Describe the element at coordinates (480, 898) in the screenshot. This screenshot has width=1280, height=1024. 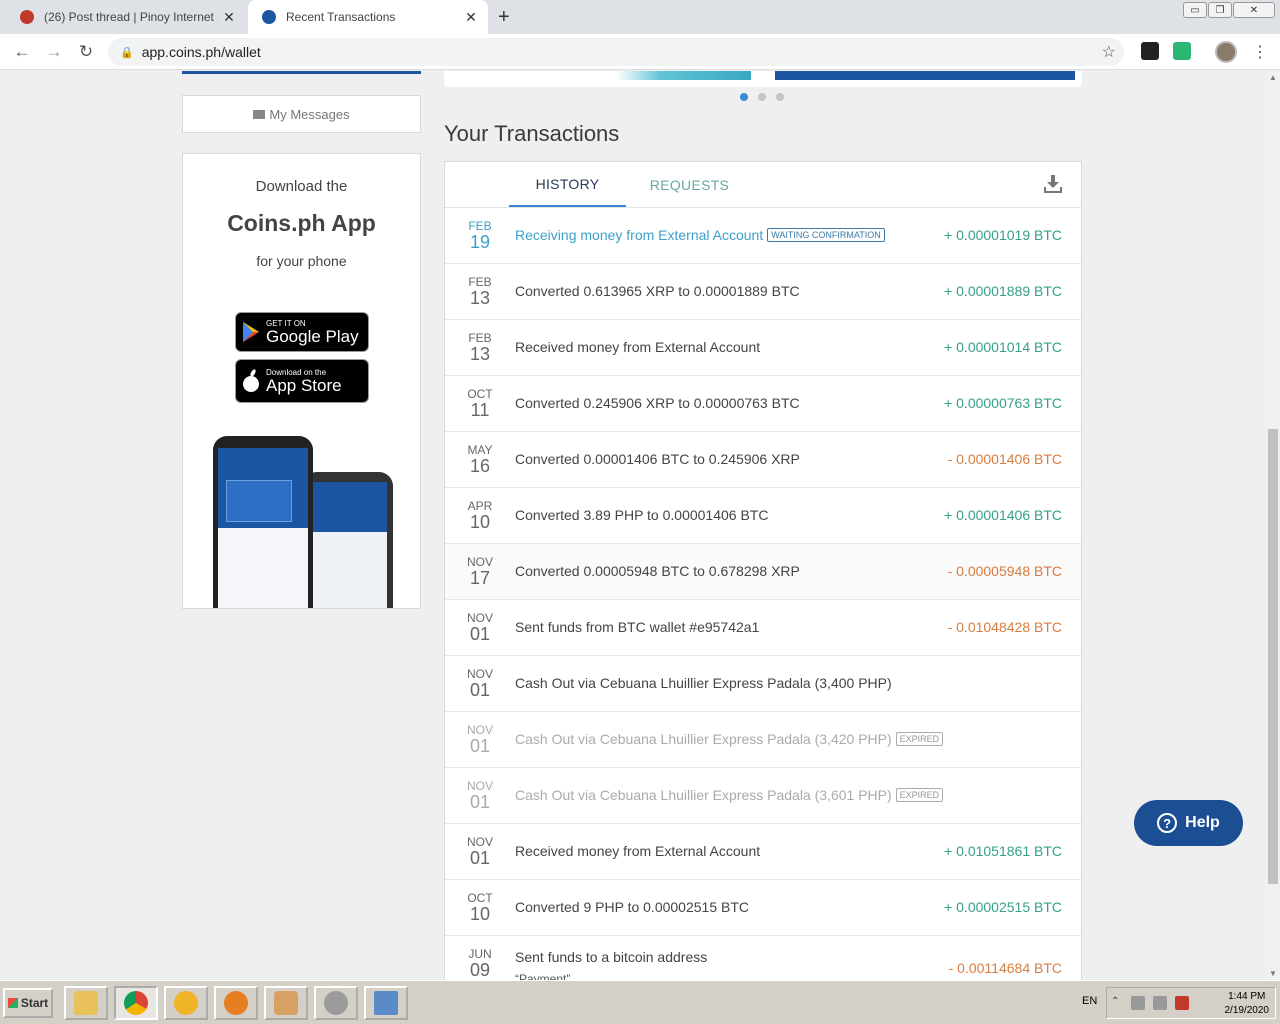
I see `transaction-month: OCT` at that location.